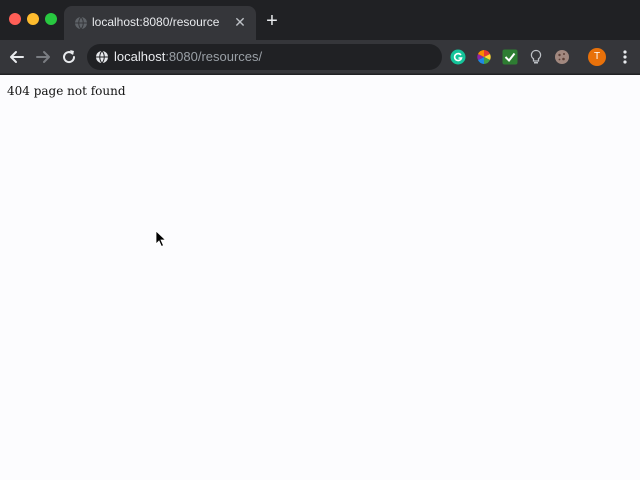  Describe the element at coordinates (140, 56) in the screenshot. I see `url-host: localhost` at that location.